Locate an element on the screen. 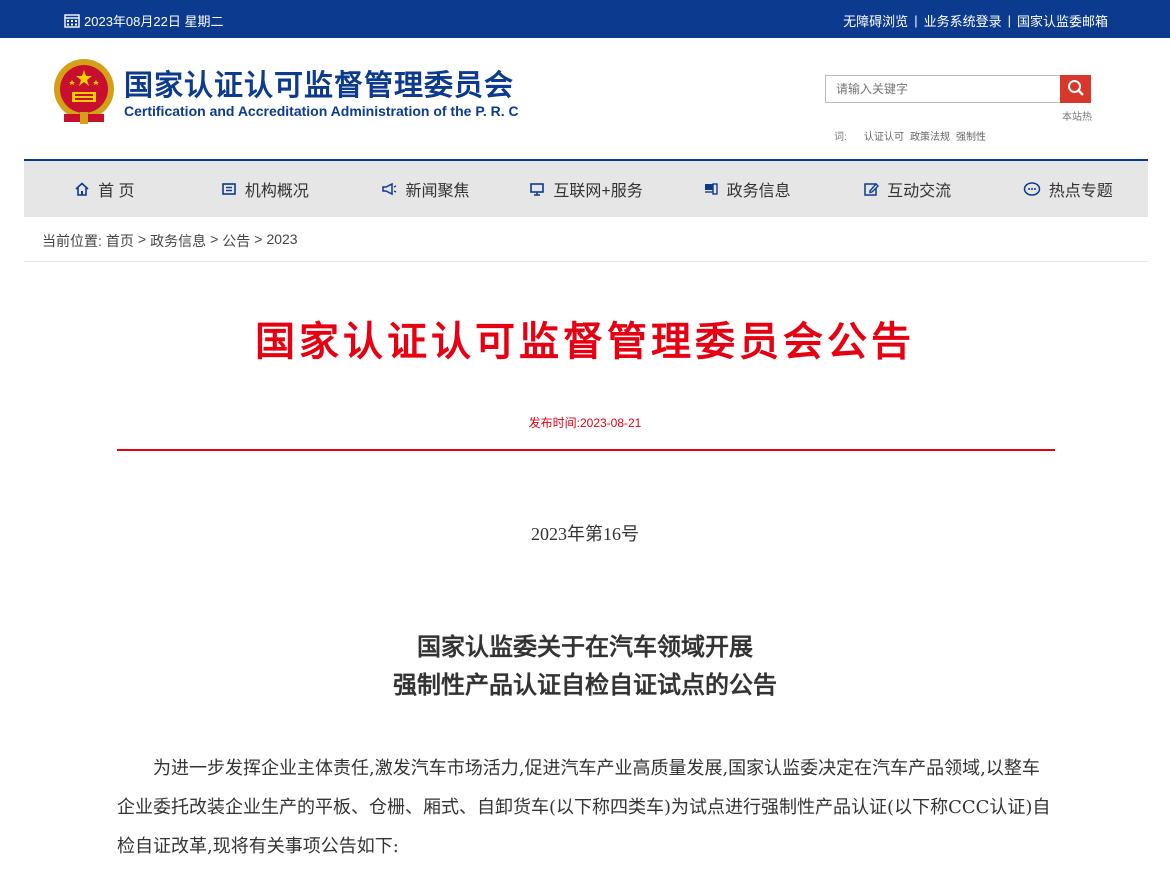  site-title: 国家认证认可监督管理委员会 is located at coordinates (319, 83).